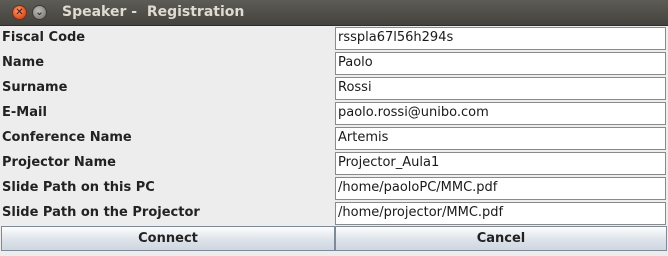 This screenshot has height=256, width=668. Describe the element at coordinates (334, 163) in the screenshot. I see `form-row-projector-name: Projector Name Projector_Aula1` at that location.